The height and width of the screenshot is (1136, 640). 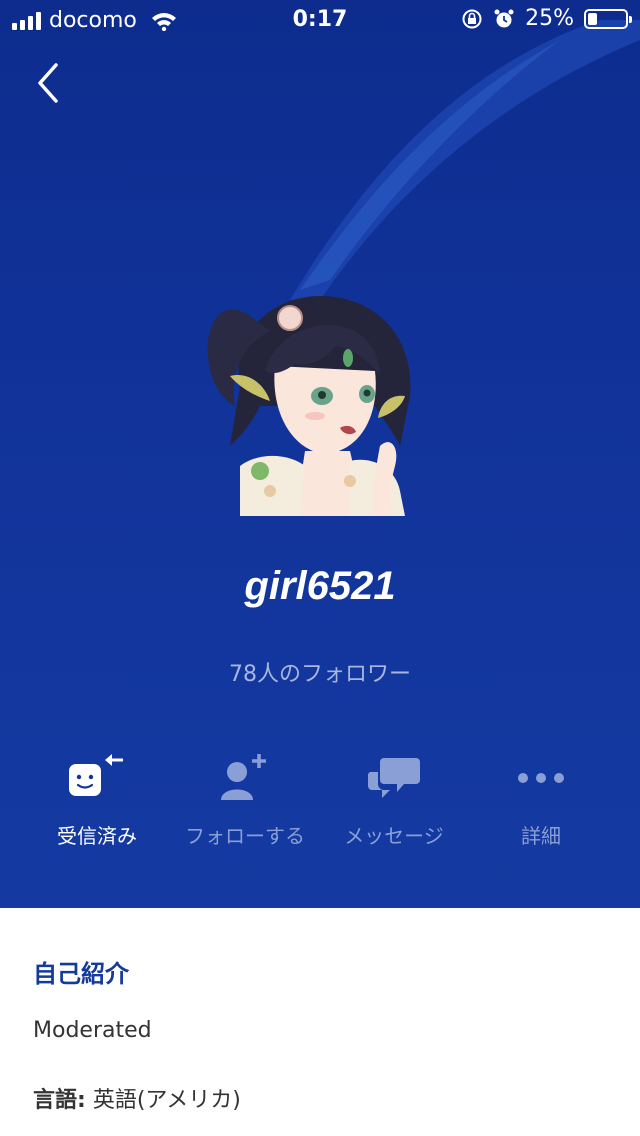 What do you see at coordinates (92, 1030) in the screenshot?
I see `bio-text: Moderated` at bounding box center [92, 1030].